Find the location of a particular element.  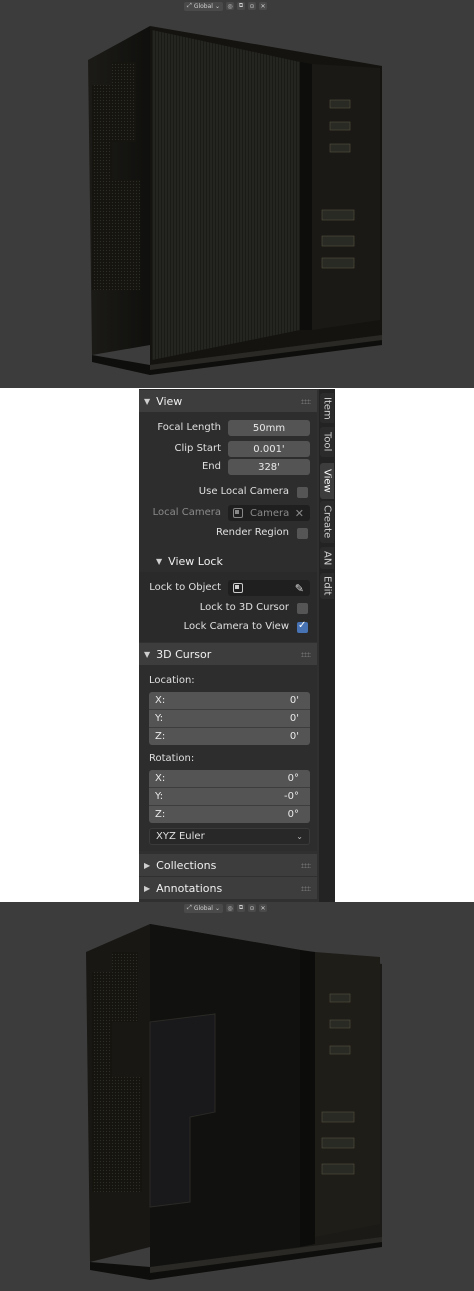

lock-camera-to-view-checkbox is located at coordinates (302, 626).